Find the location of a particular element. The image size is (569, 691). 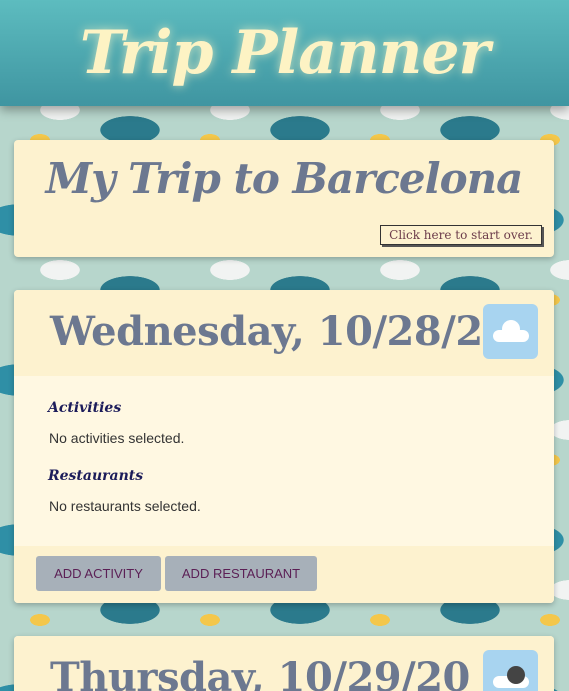

partly-cloudy-icon is located at coordinates (510, 676).